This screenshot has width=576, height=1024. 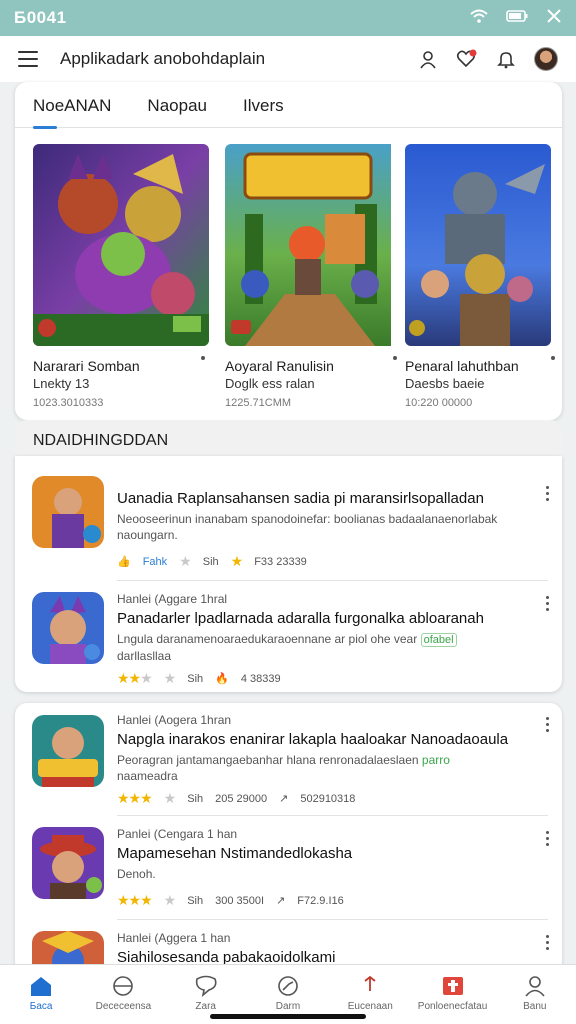 I want to click on app-meta: ★★★ ★ Sih 🔥 4 38339, so click(x=321, y=678).